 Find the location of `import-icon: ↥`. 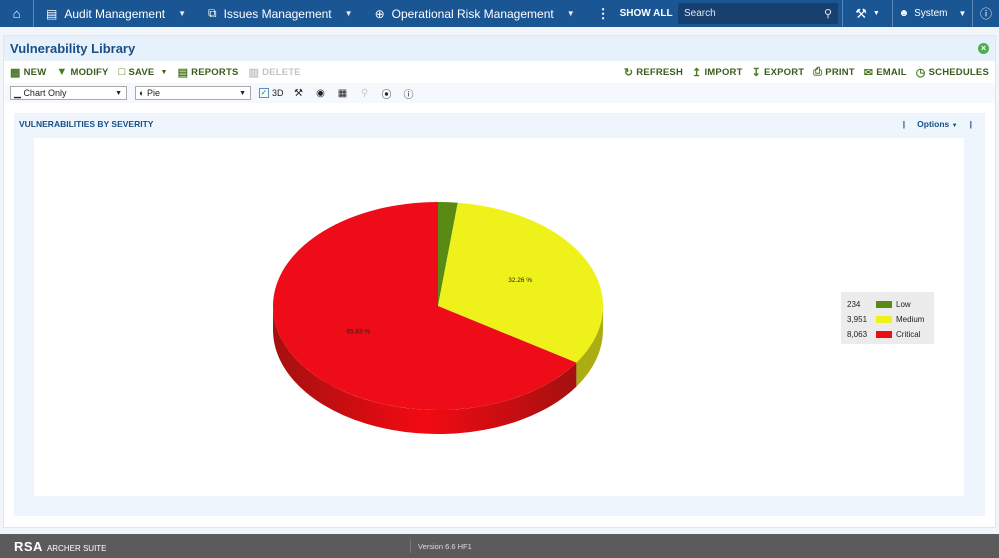

import-icon: ↥ is located at coordinates (697, 72).